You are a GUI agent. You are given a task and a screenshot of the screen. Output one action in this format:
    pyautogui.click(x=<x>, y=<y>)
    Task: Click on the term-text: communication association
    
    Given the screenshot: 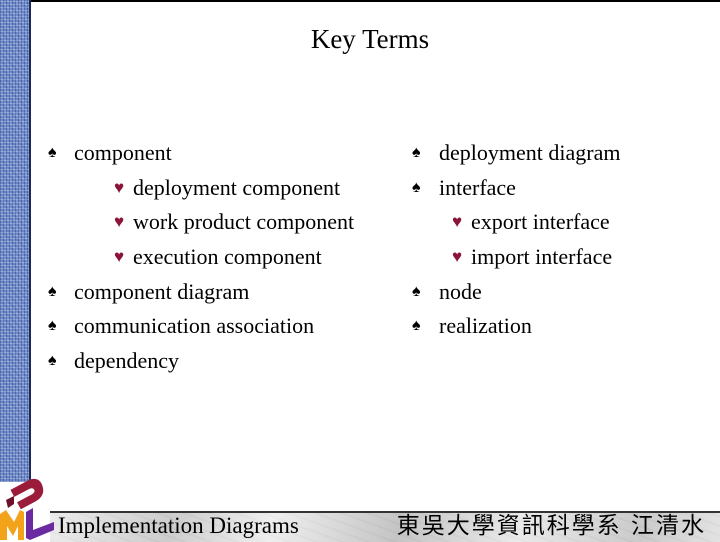 What is the action you would take?
    pyautogui.click(x=194, y=326)
    